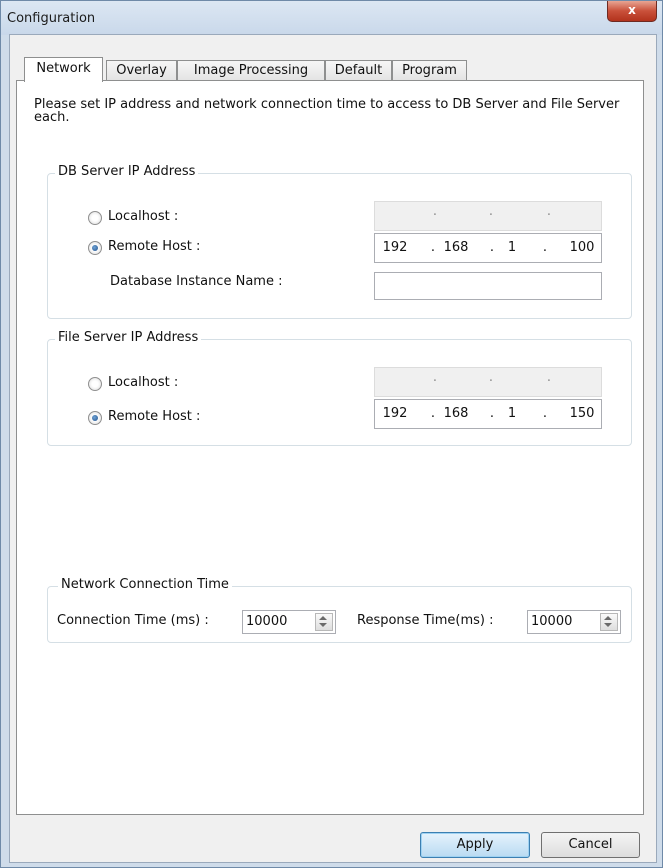 Image resolution: width=663 pixels, height=868 pixels. I want to click on db-remote-ip-field: 192 . 168 . 1 . 100, so click(488, 248).